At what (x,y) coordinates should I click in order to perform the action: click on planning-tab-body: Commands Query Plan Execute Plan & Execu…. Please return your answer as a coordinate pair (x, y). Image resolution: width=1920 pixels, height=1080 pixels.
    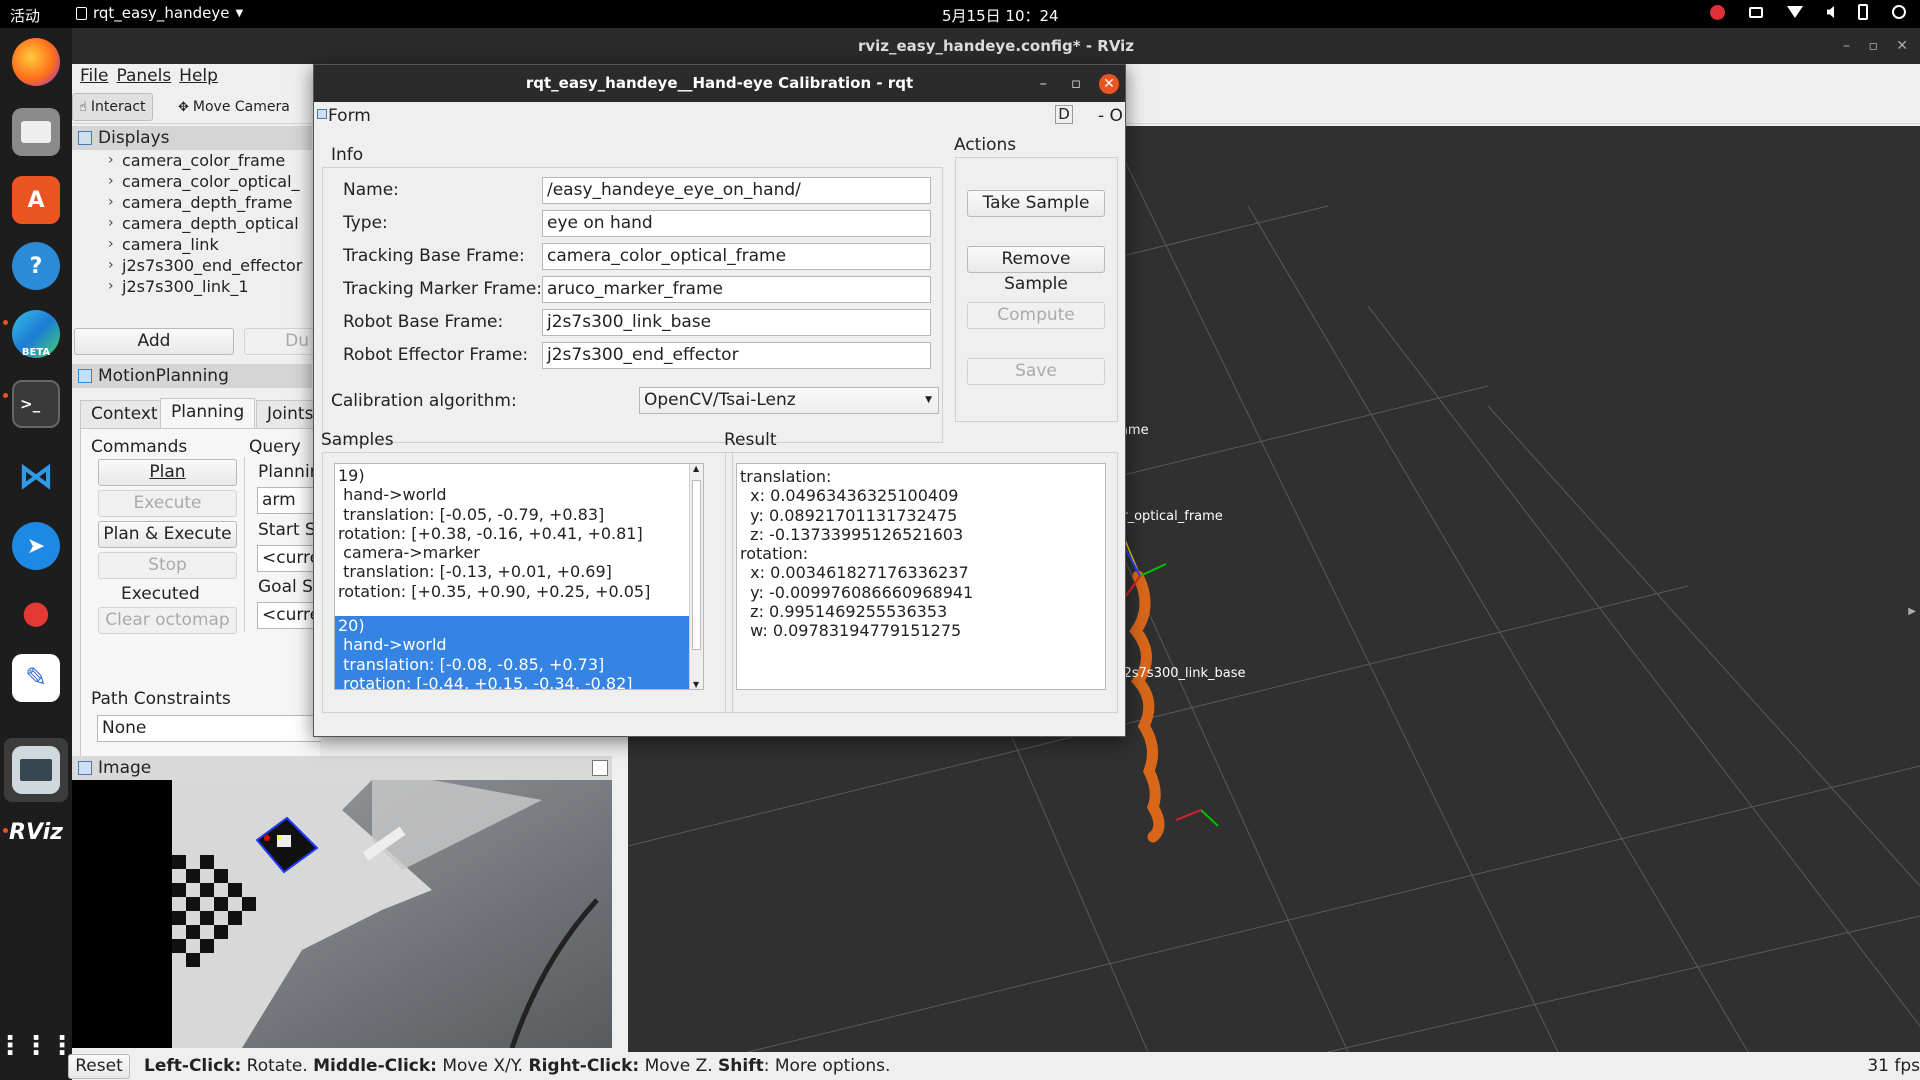
    Looking at the image, I should click on (200, 599).